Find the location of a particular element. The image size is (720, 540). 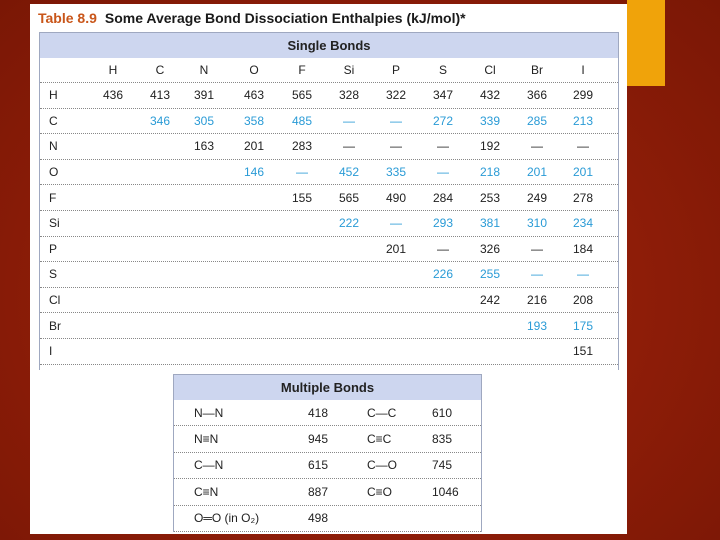

table-cell: 490 is located at coordinates (396, 197).